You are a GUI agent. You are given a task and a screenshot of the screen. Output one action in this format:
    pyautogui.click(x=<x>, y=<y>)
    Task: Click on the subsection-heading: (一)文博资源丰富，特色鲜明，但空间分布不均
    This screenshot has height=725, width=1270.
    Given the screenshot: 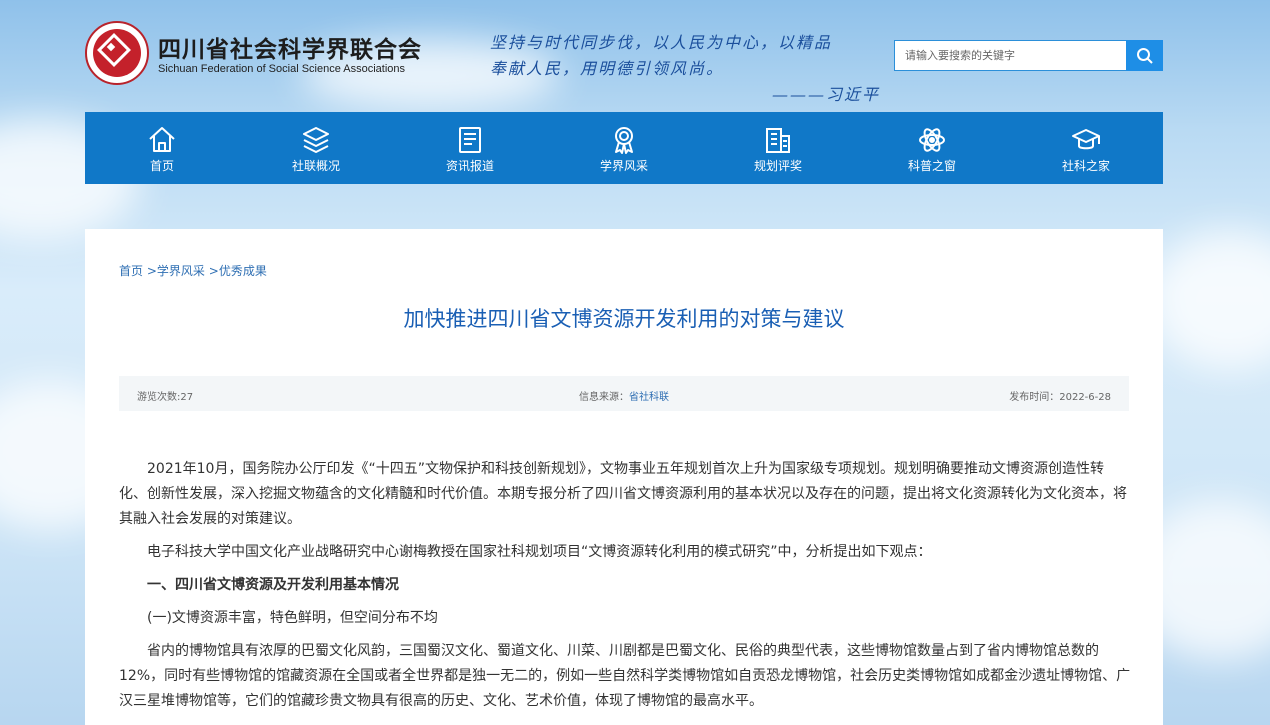 What is the action you would take?
    pyautogui.click(x=292, y=618)
    